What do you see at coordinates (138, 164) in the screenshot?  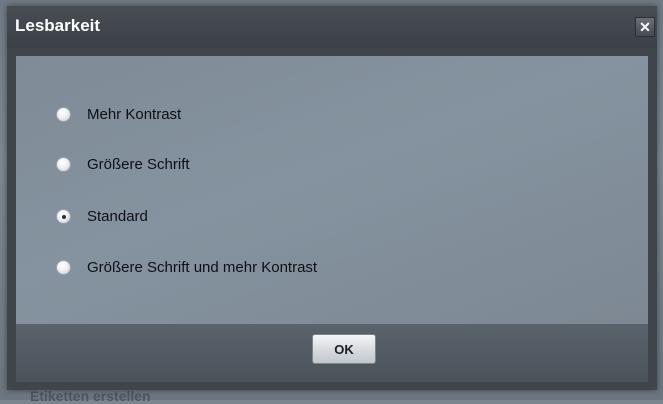 I see `option-label: Größere Schrift` at bounding box center [138, 164].